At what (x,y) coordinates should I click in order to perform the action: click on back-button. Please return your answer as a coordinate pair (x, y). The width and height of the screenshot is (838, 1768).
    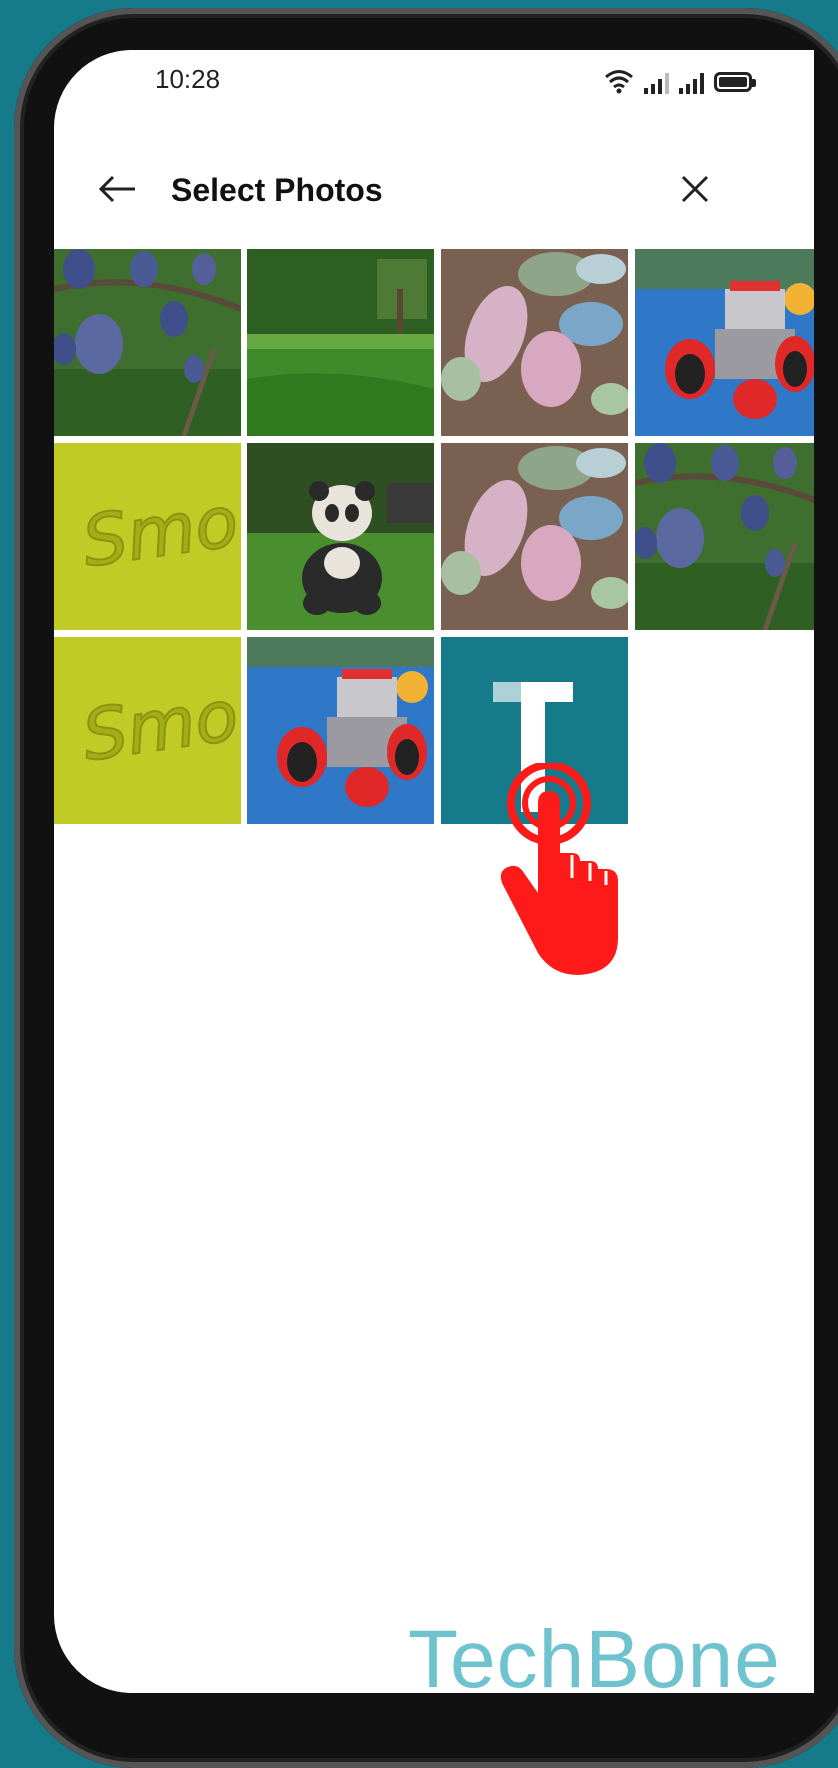
    Looking at the image, I should click on (117, 189).